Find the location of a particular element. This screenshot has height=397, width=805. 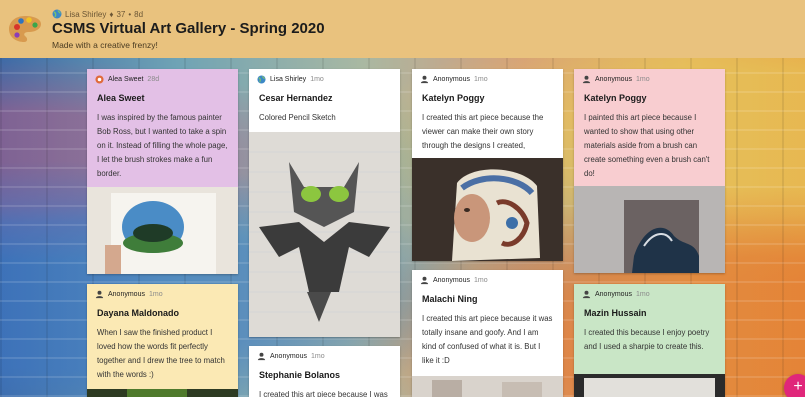

avatar-icon is located at coordinates (99, 79).